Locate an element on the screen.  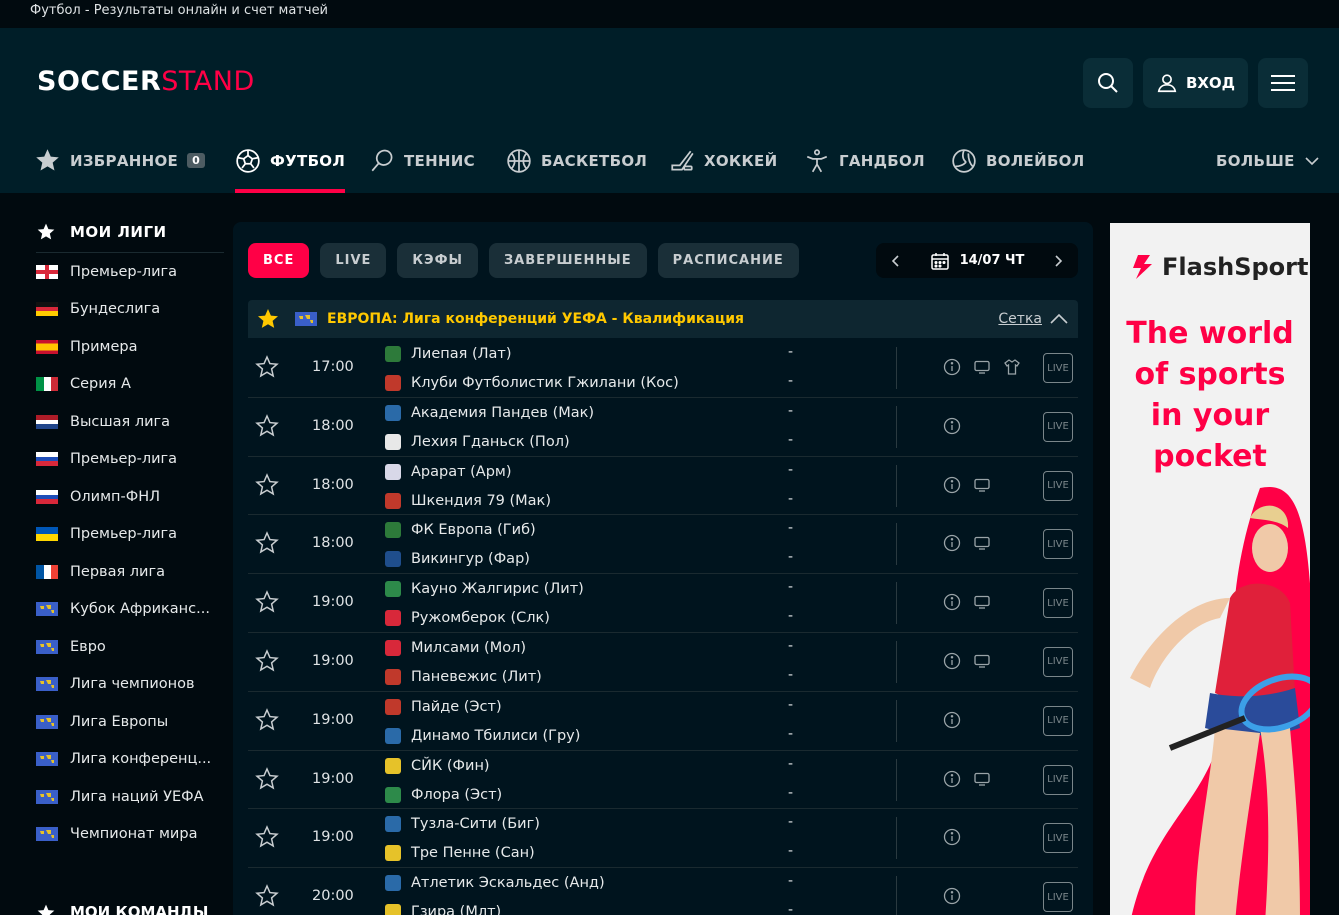
nav-more: БОЛЬШЕ is located at coordinates (1268, 160).